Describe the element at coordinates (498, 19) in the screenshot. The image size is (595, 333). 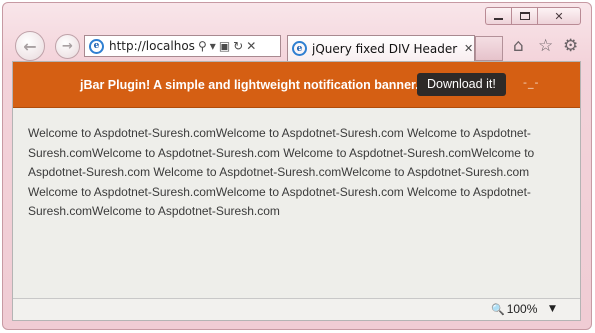
I see `minimize-icon` at that location.